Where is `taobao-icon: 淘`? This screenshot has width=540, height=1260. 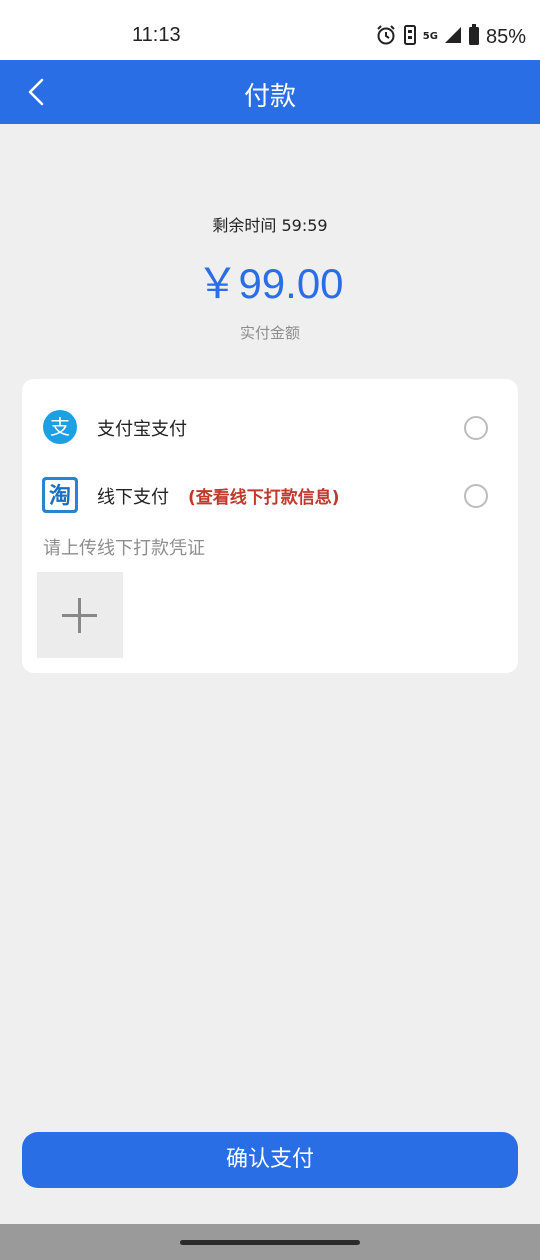 taobao-icon: 淘 is located at coordinates (60, 495).